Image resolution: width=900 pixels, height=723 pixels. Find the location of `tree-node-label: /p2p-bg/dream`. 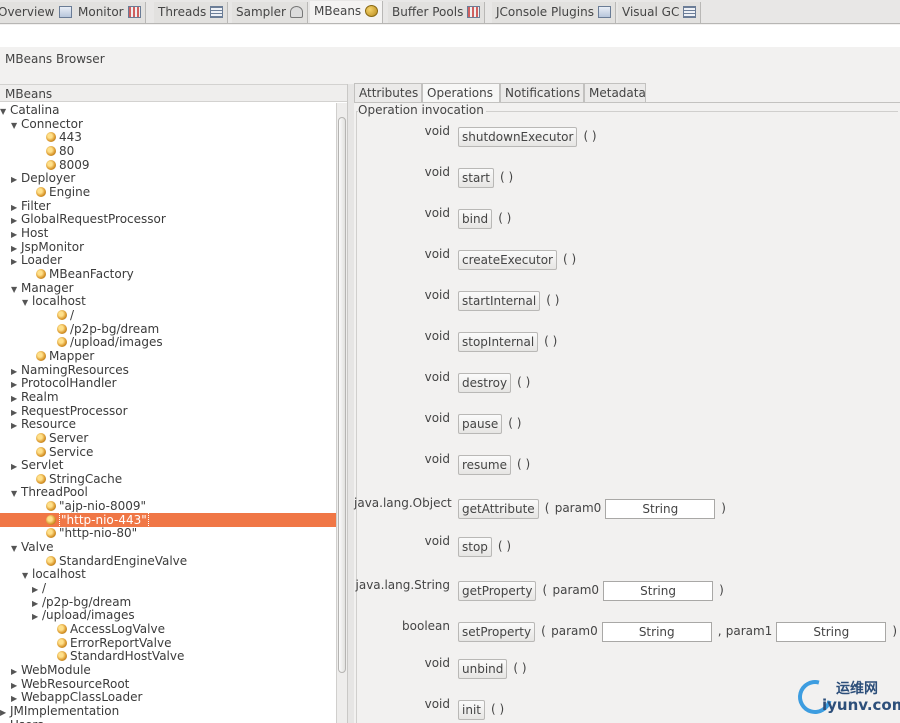

tree-node-label: /p2p-bg/dream is located at coordinates (115, 328).